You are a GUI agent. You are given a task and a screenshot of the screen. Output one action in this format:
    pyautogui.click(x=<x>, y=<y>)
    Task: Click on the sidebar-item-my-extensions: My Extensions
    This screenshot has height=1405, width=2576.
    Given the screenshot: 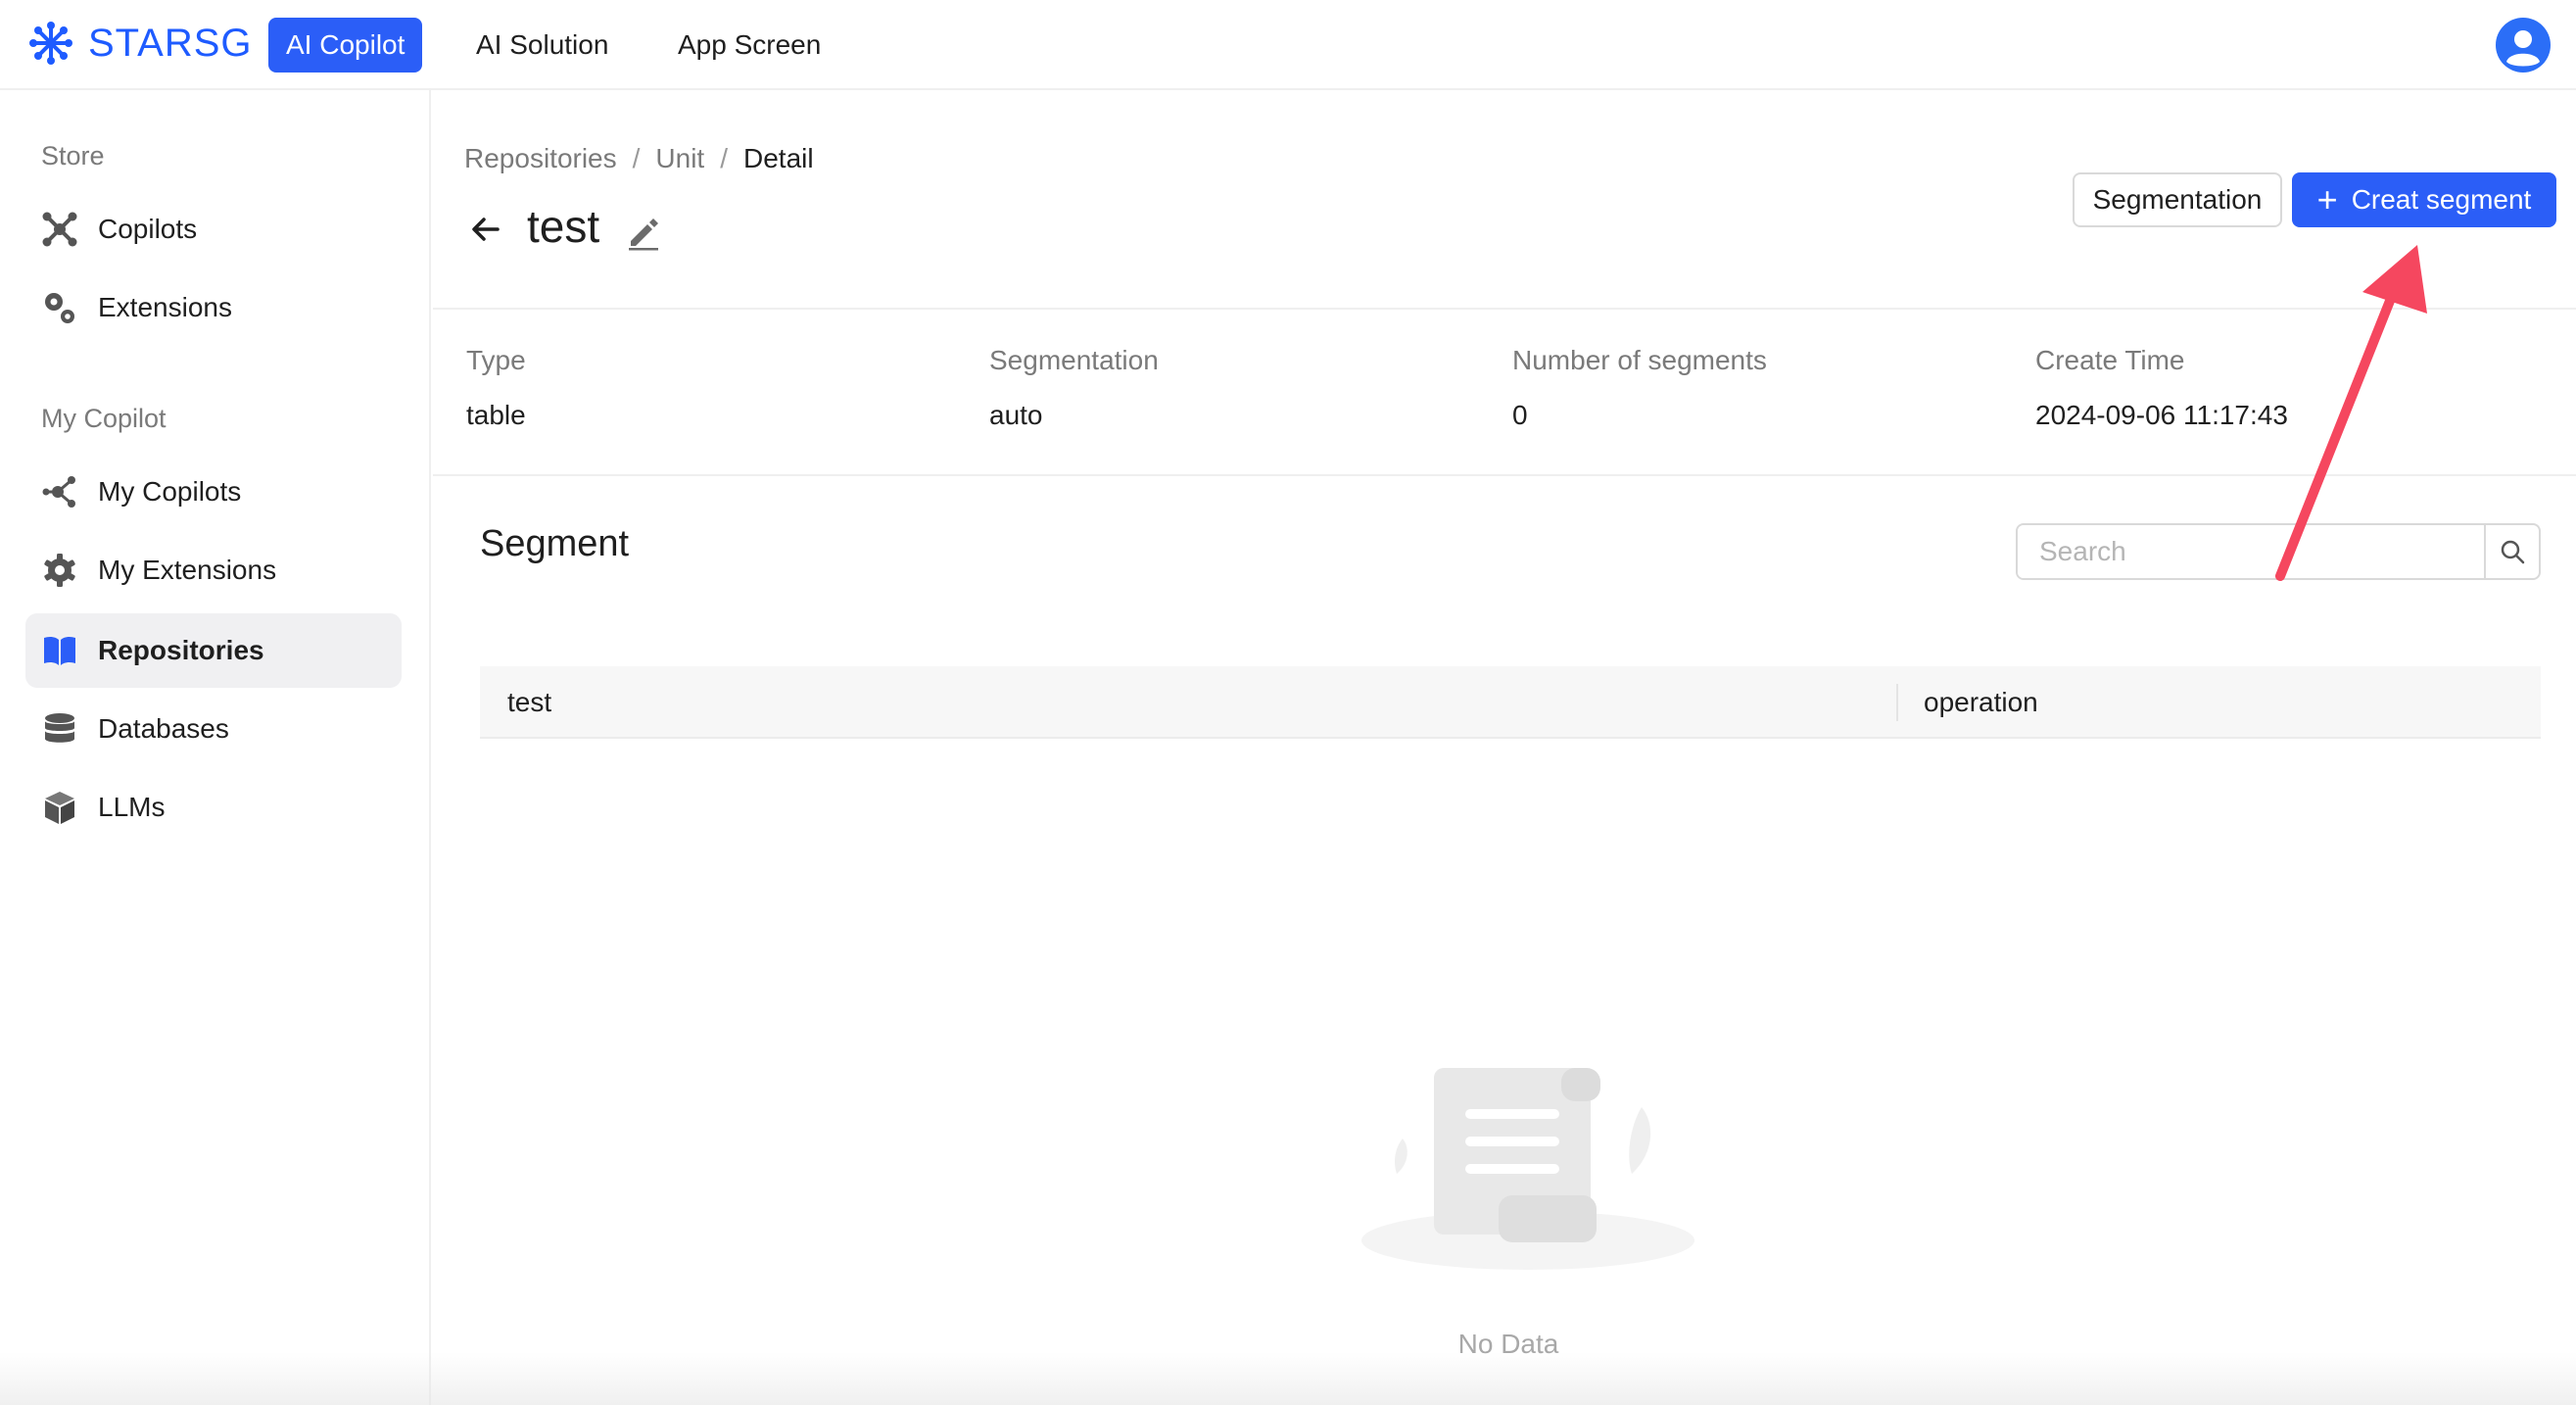 What is the action you would take?
    pyautogui.click(x=214, y=570)
    